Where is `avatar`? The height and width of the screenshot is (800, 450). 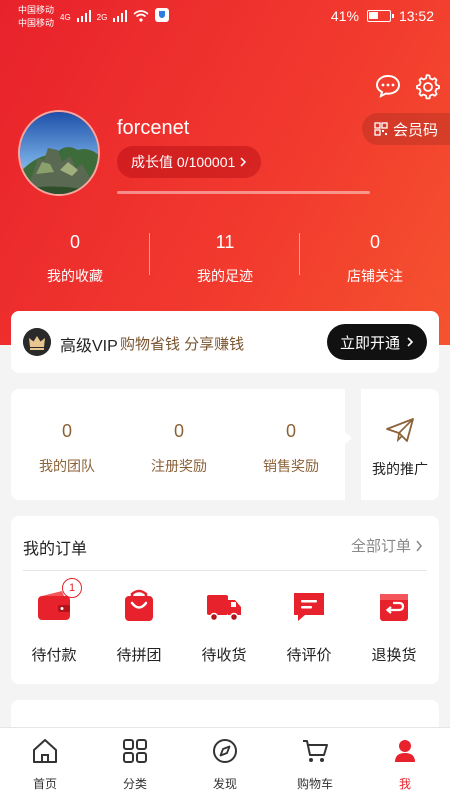
avatar is located at coordinates (59, 153).